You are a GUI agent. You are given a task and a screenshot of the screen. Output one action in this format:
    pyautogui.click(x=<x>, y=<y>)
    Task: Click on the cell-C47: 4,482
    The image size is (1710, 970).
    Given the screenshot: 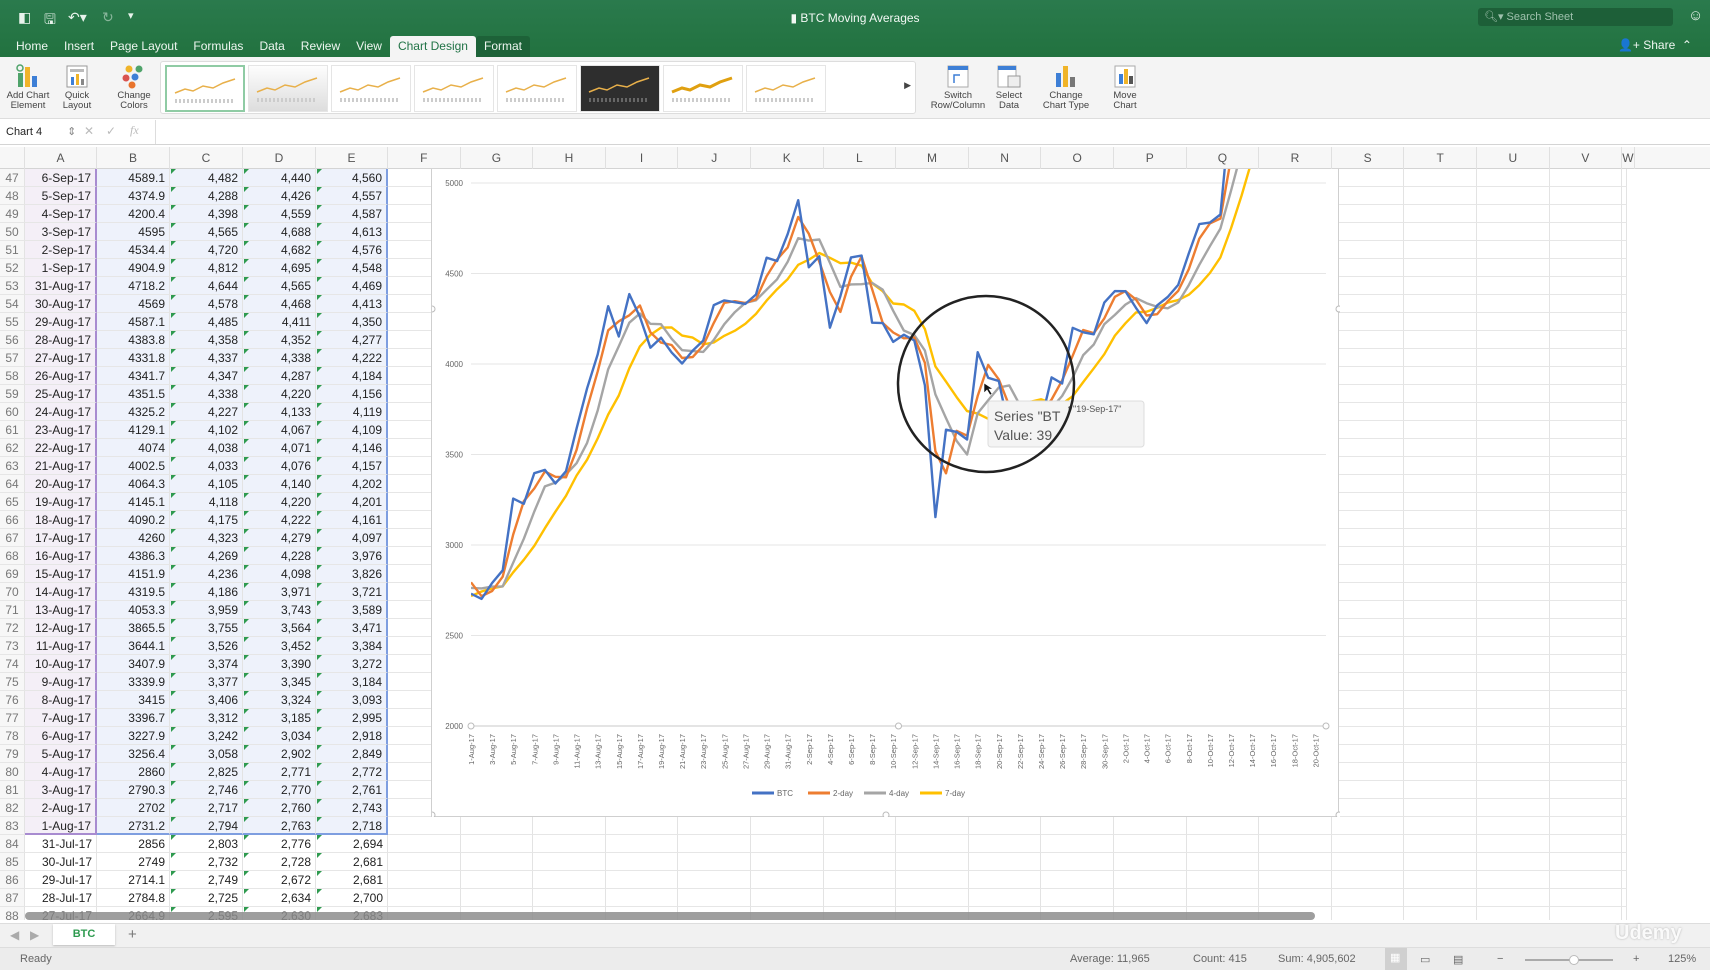 What is the action you would take?
    pyautogui.click(x=206, y=178)
    